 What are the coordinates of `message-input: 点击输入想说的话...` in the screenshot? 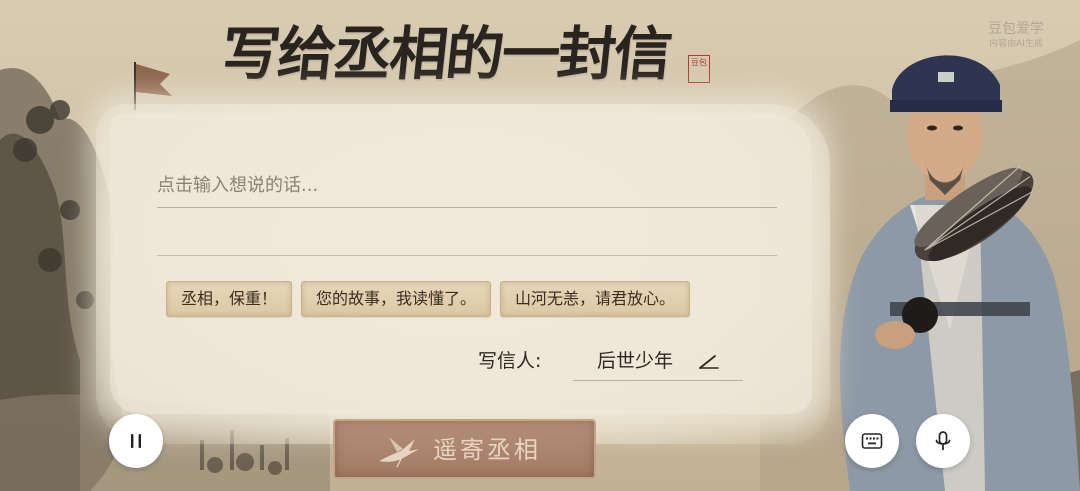 It's located at (467, 188).